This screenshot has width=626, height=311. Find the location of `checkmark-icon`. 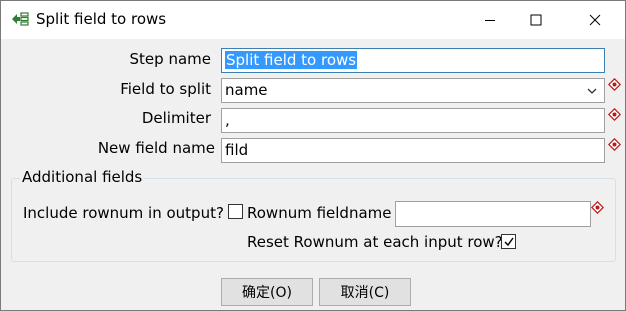

checkmark-icon is located at coordinates (509, 242).